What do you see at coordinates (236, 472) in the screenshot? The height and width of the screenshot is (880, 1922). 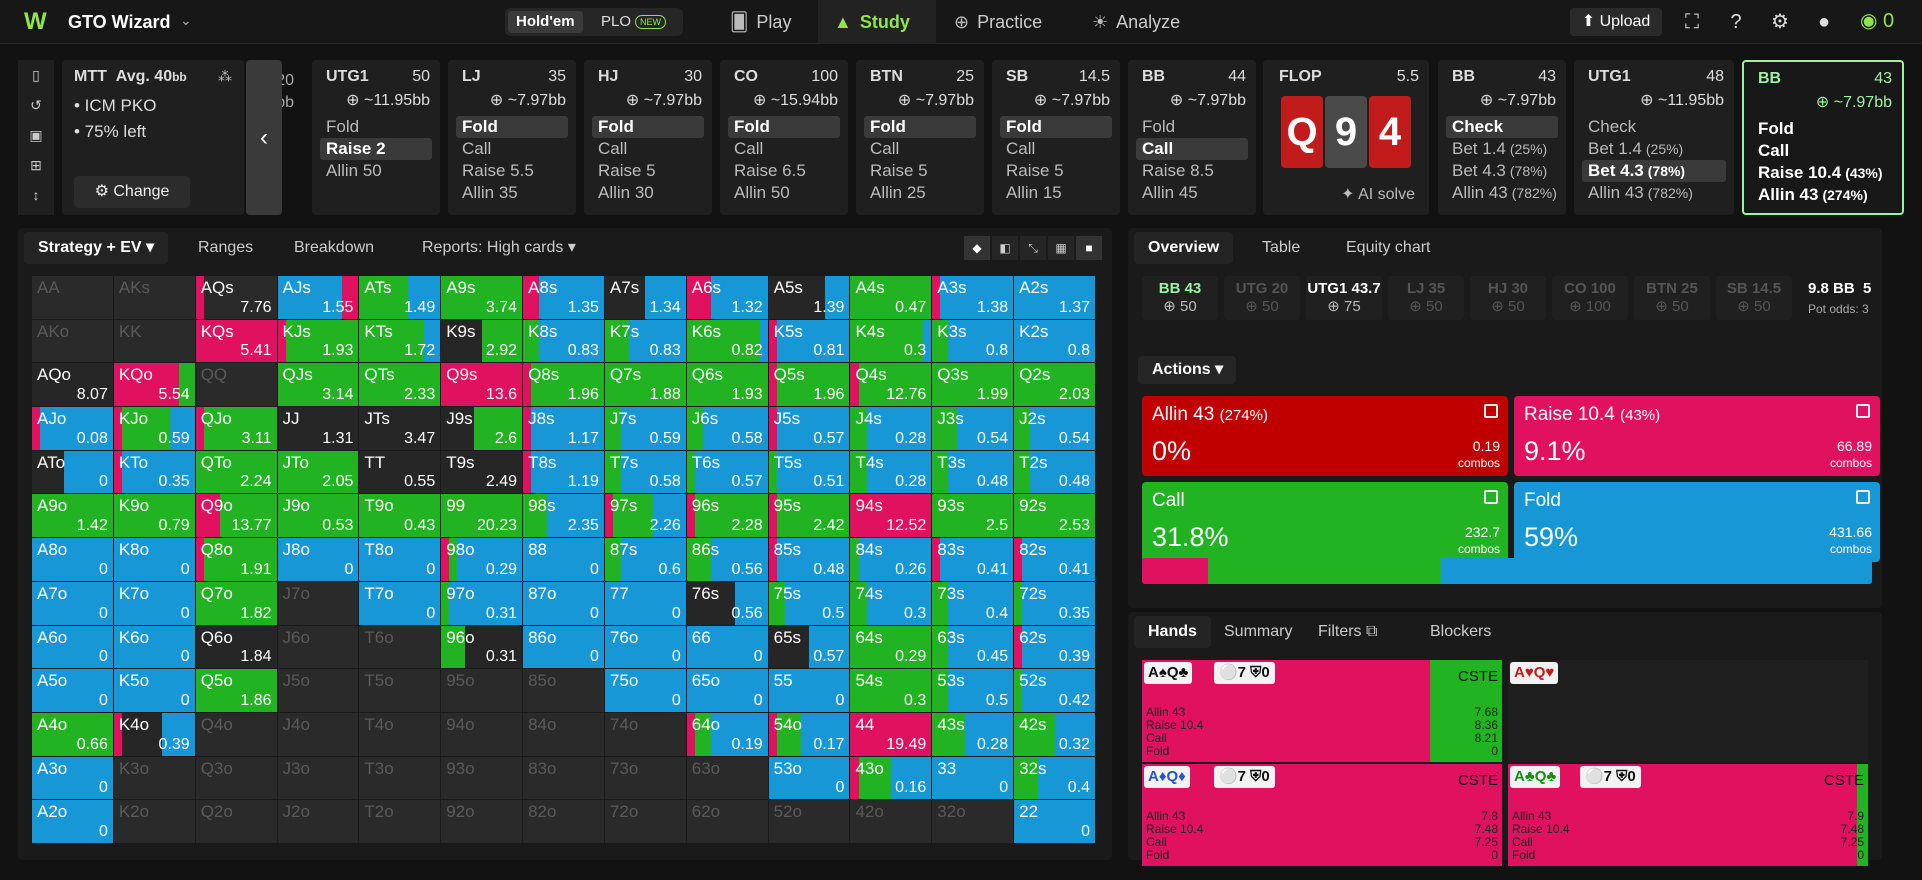 I see `hand-cell: QTo 2.24` at bounding box center [236, 472].